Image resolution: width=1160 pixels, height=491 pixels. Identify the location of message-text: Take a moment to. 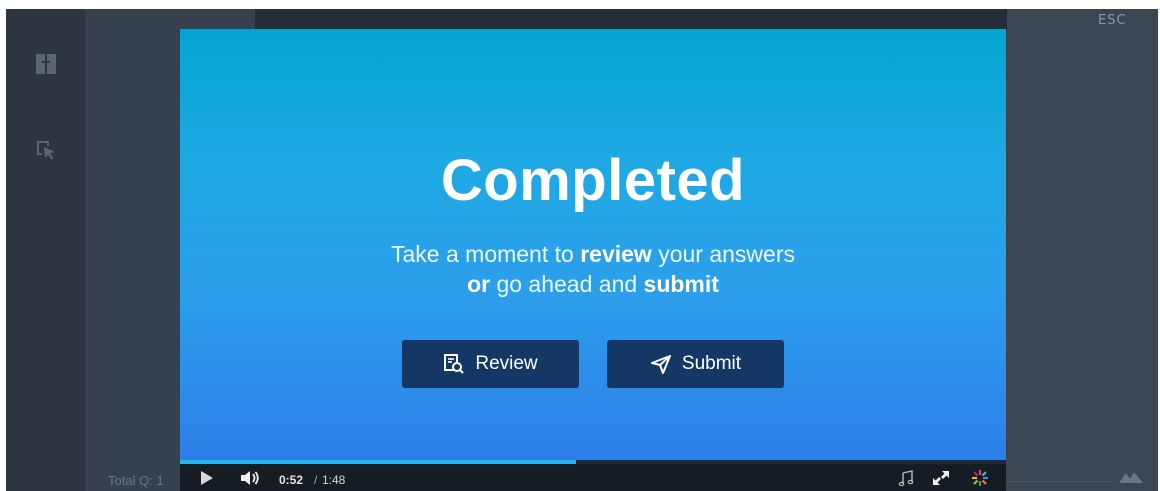
(486, 254).